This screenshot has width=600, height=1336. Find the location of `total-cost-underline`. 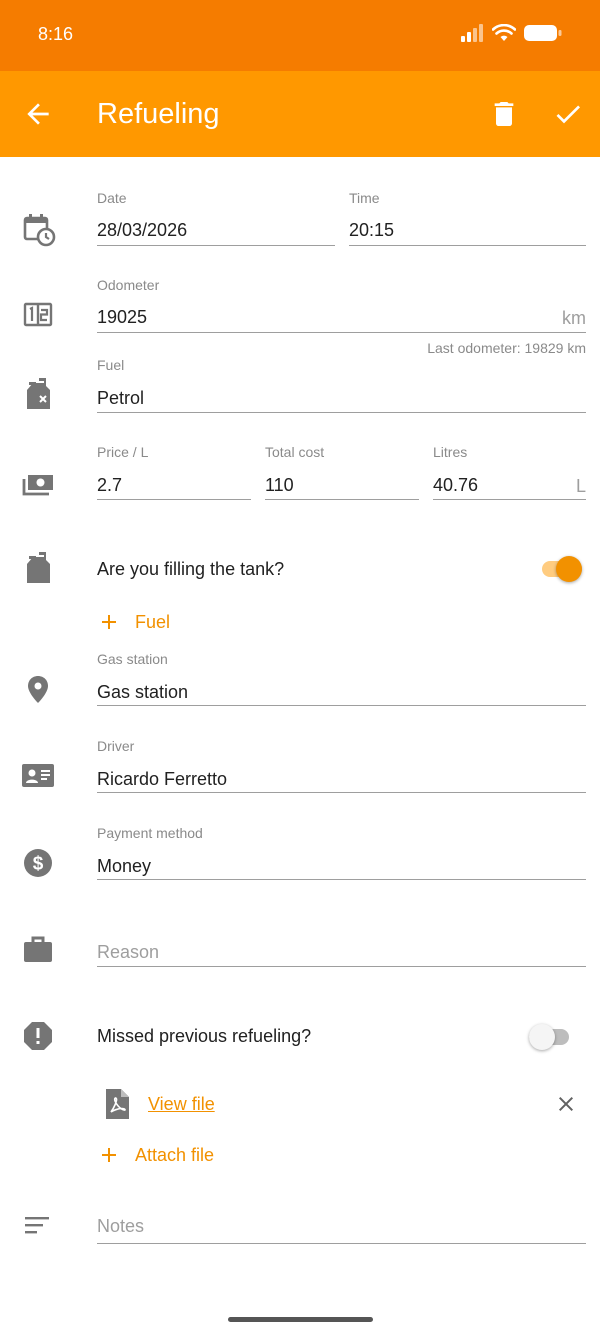

total-cost-underline is located at coordinates (342, 499).